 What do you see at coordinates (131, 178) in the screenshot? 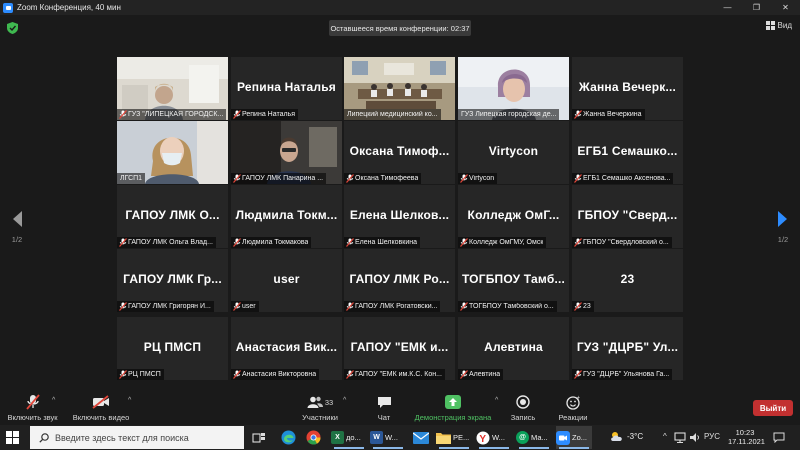
I see `participant-name: ЛГСП1` at bounding box center [131, 178].